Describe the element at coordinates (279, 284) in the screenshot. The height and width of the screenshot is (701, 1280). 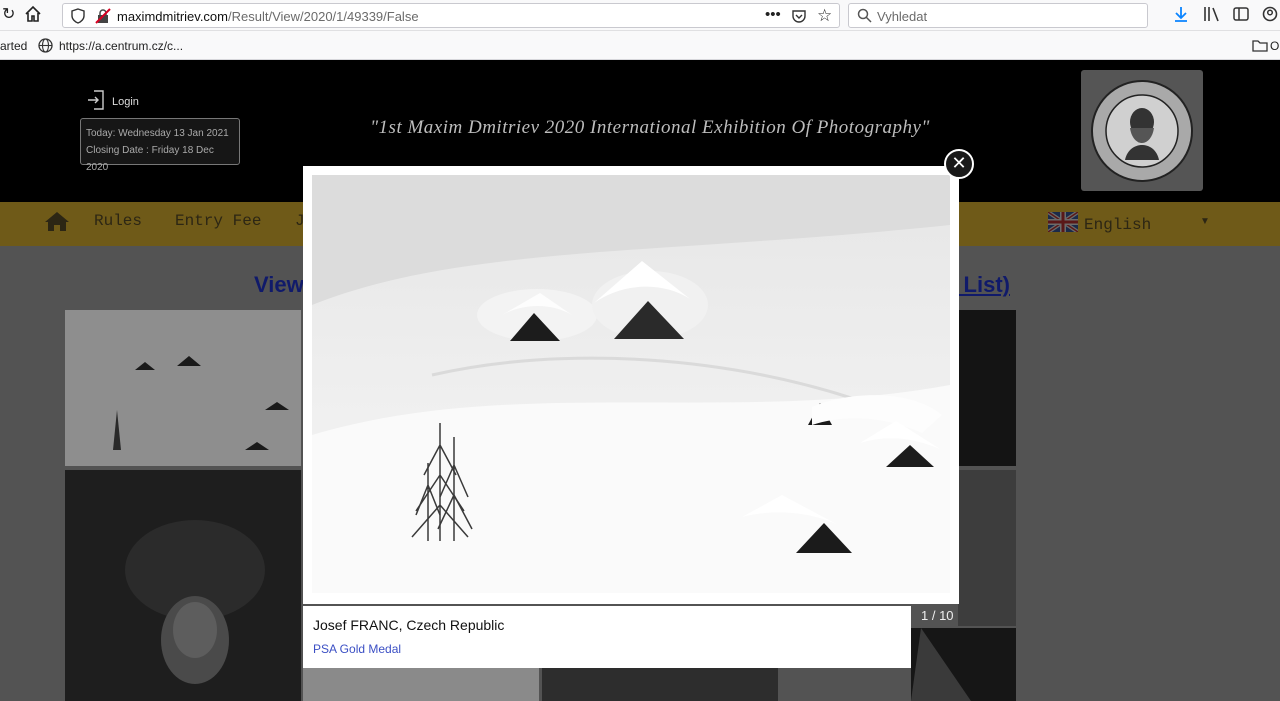
I see `page-heading: View` at that location.